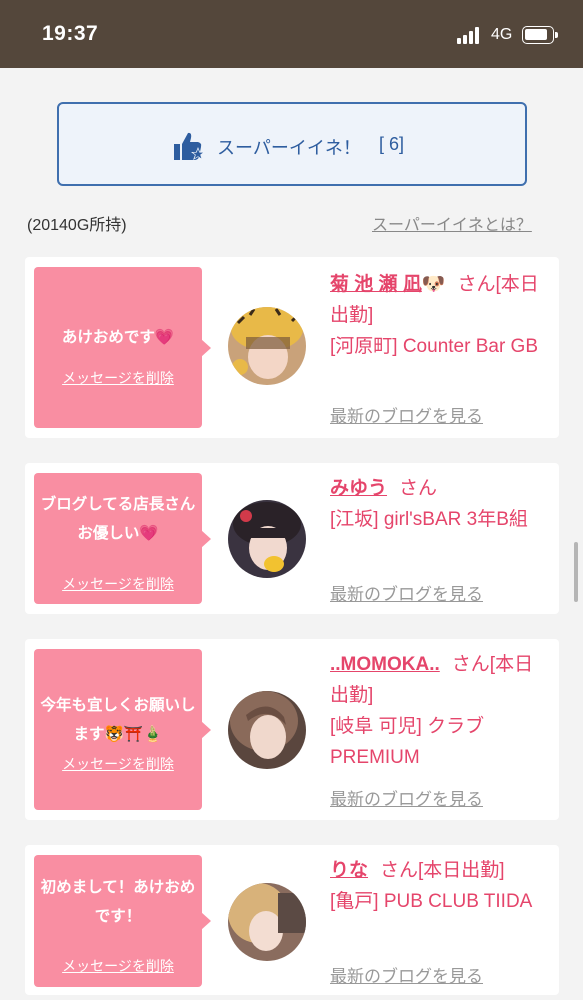 This screenshot has width=583, height=1000. Describe the element at coordinates (431, 886) in the screenshot. I see `cast-info: りな さん[本日出勤] [亀戸] PUB CLUB TIIDA` at that location.